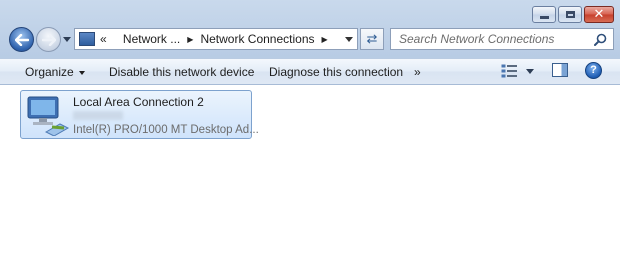 The height and width of the screenshot is (277, 620). I want to click on help-icon: ?, so click(593, 70).